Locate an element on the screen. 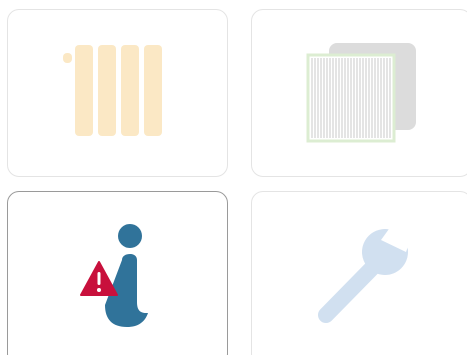 The image size is (467, 355). wrench-icon is located at coordinates (367, 272).